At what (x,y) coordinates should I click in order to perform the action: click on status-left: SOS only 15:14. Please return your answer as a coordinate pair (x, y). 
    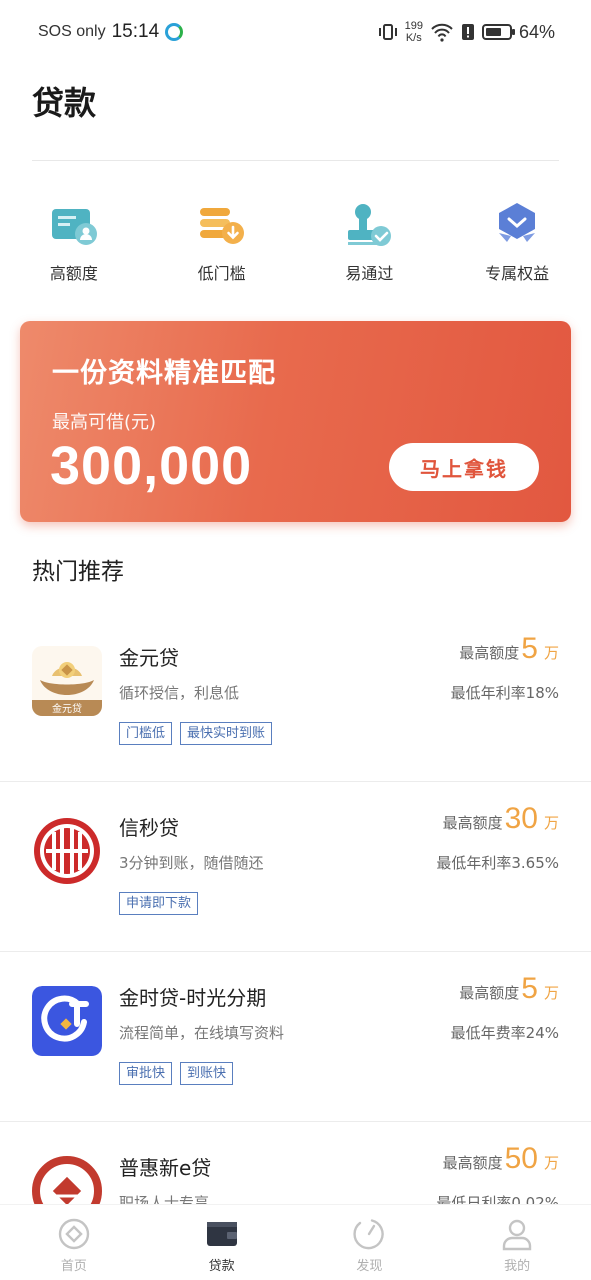
    Looking at the image, I should click on (111, 32).